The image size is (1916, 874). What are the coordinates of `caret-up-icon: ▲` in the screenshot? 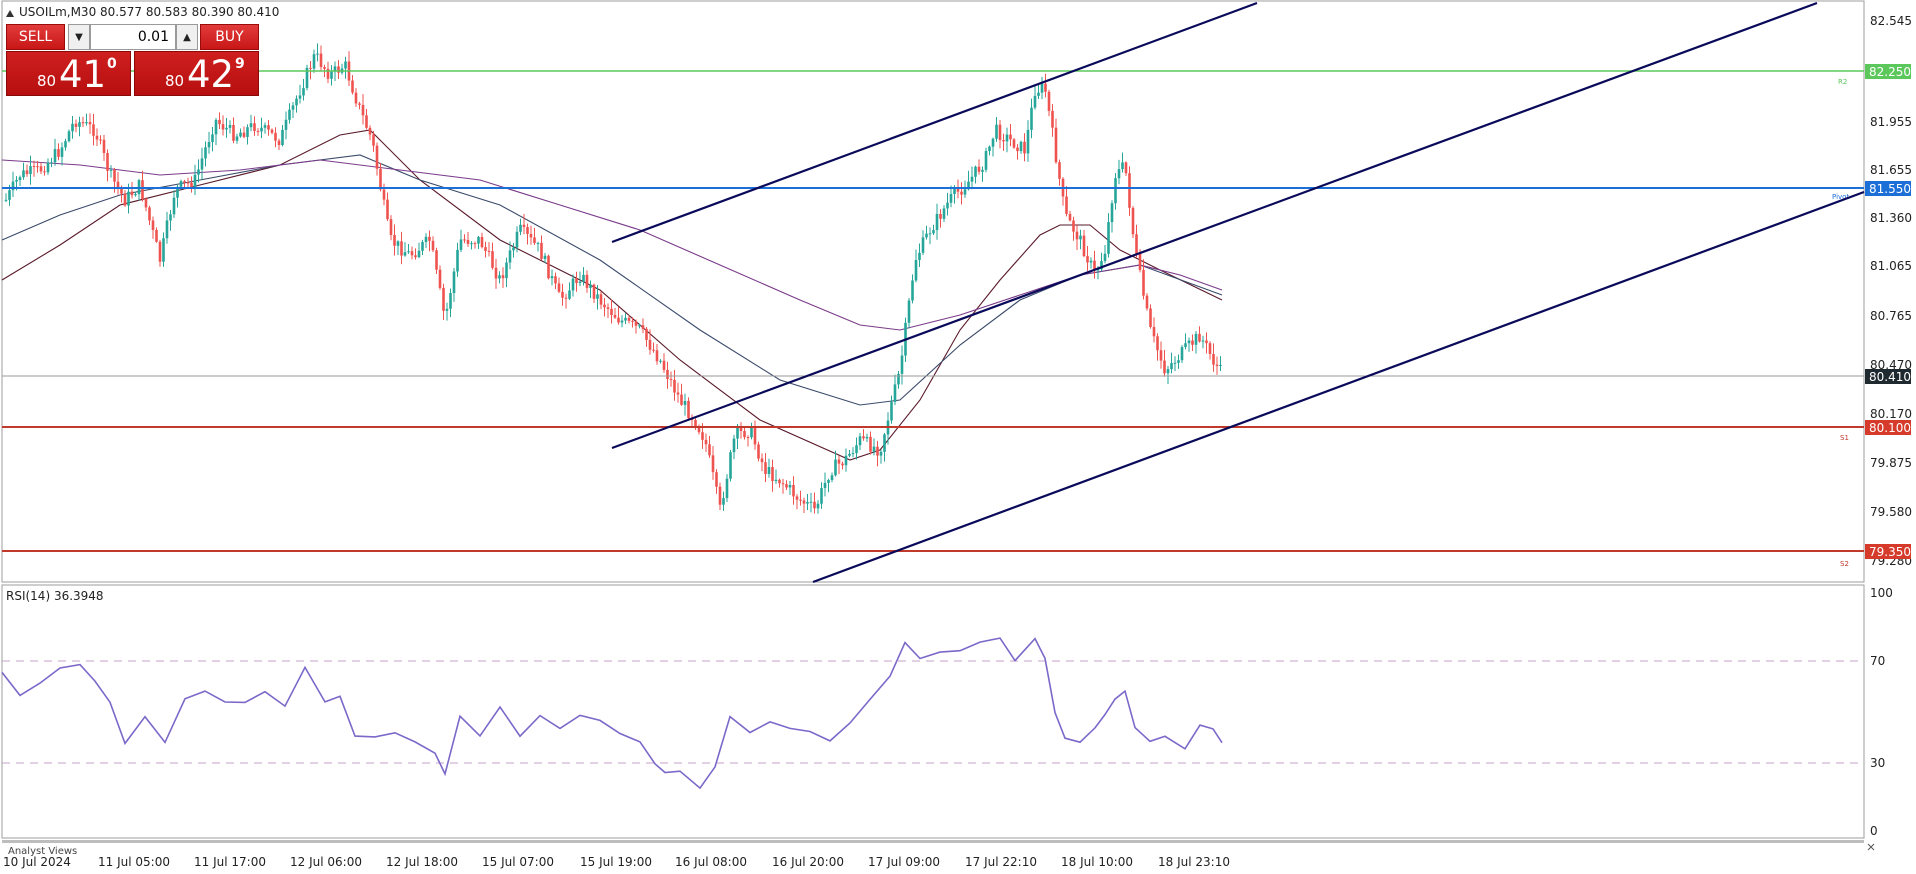 It's located at (187, 37).